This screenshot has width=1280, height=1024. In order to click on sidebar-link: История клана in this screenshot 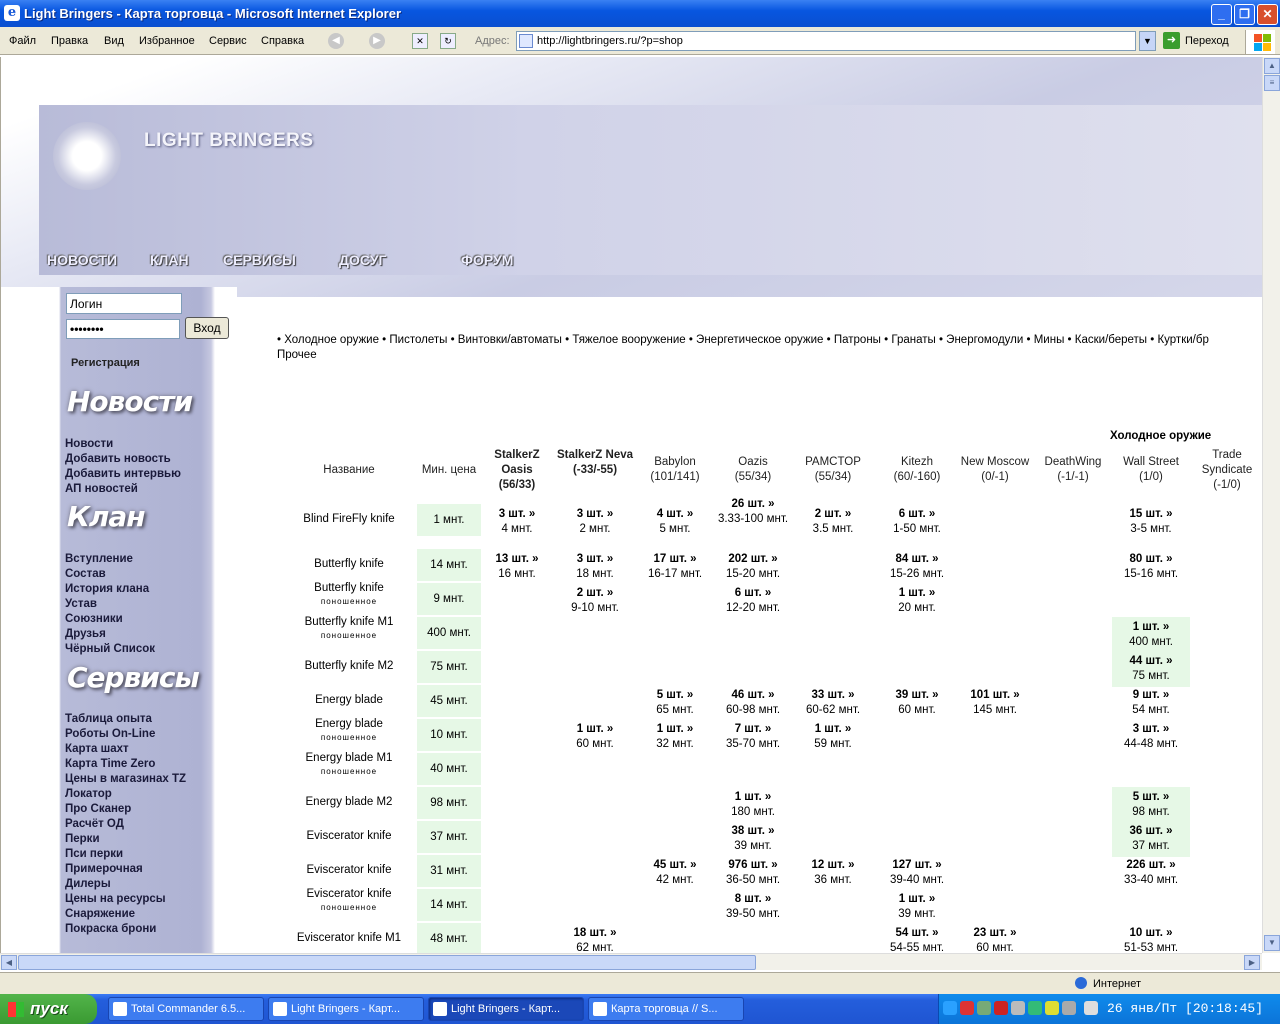, I will do `click(107, 589)`.